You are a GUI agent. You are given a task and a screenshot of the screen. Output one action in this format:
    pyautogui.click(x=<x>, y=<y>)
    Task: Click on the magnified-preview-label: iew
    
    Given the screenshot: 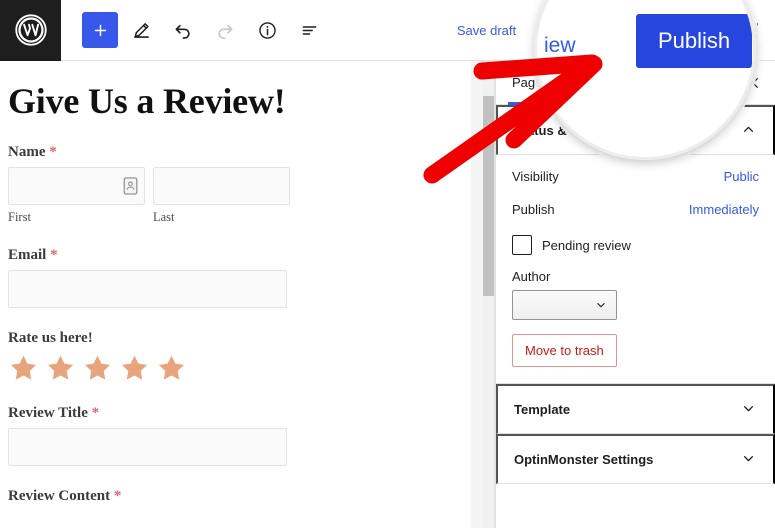 What is the action you would take?
    pyautogui.click(x=560, y=45)
    